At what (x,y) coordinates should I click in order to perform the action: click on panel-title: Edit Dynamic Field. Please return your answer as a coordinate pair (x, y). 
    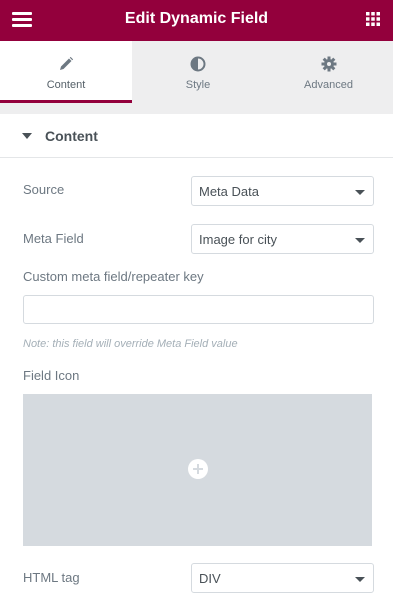
    Looking at the image, I should click on (196, 18).